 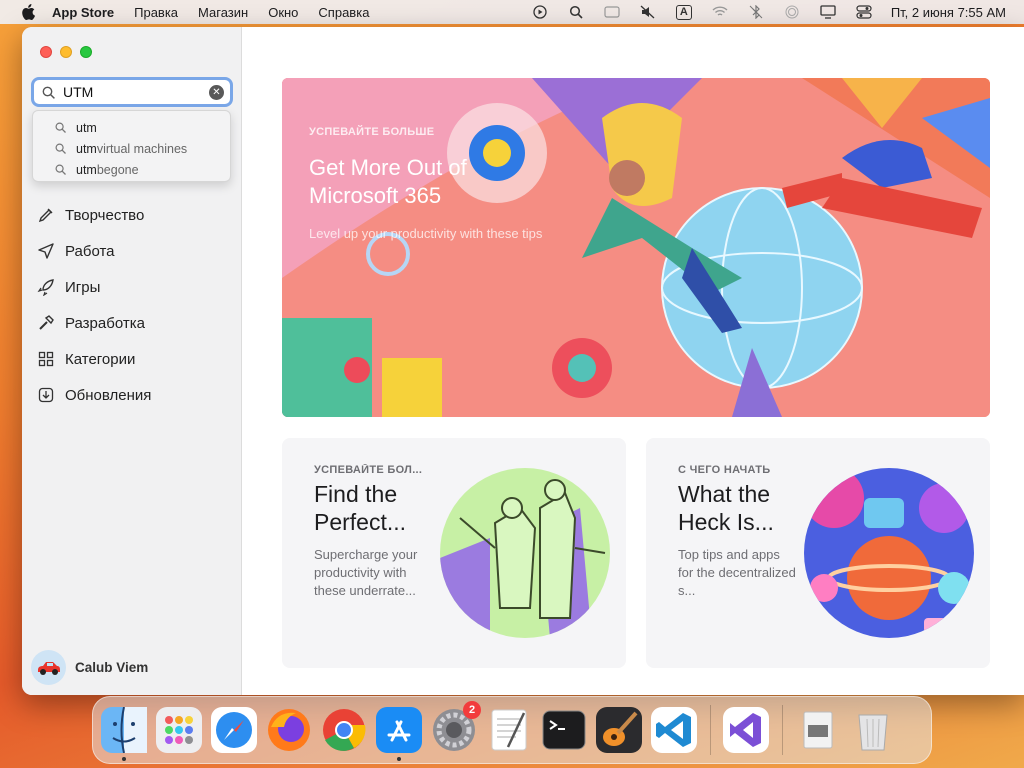 I want to click on suggestion-item: utm, so click(x=131, y=127).